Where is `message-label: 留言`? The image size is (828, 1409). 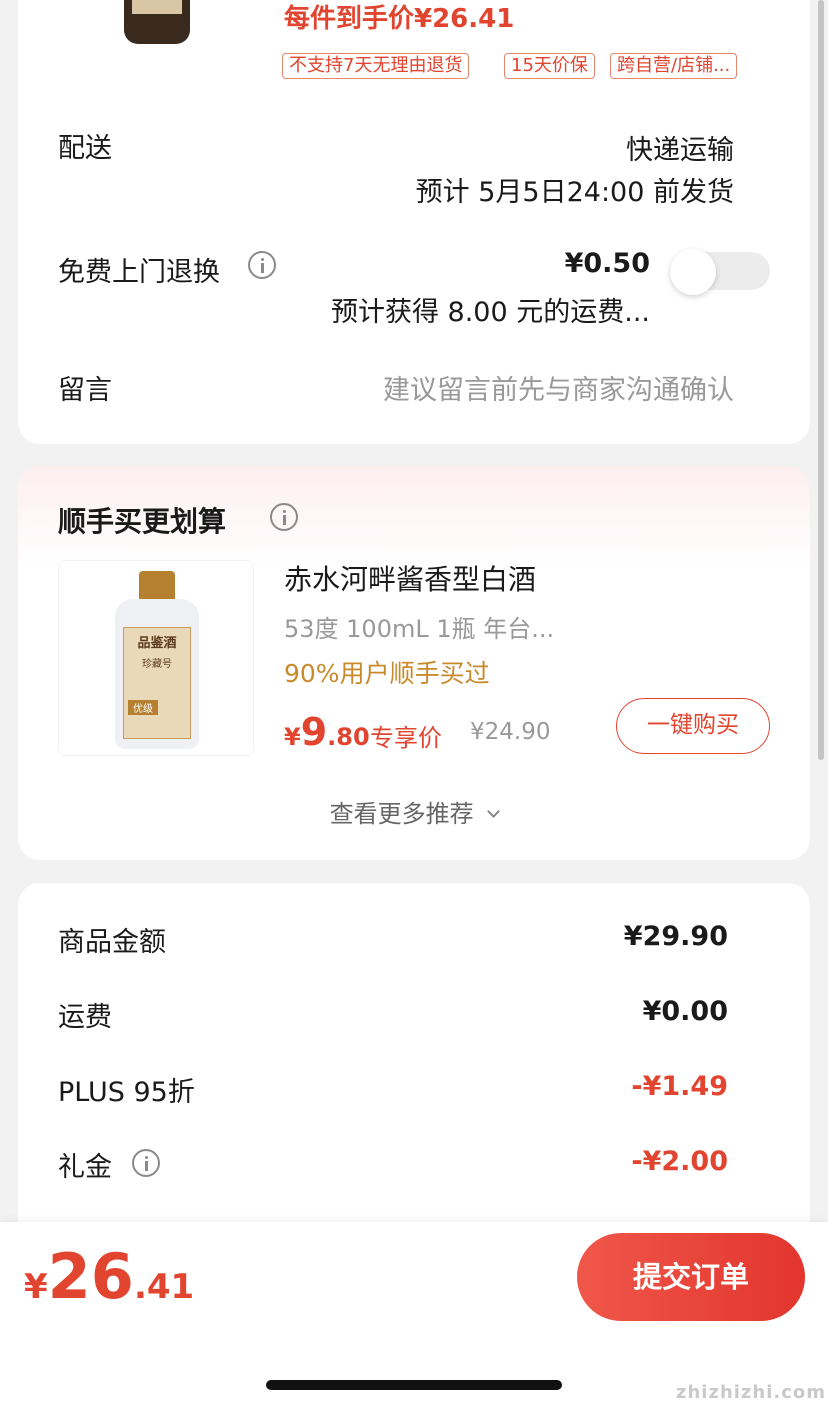
message-label: 留言 is located at coordinates (85, 390).